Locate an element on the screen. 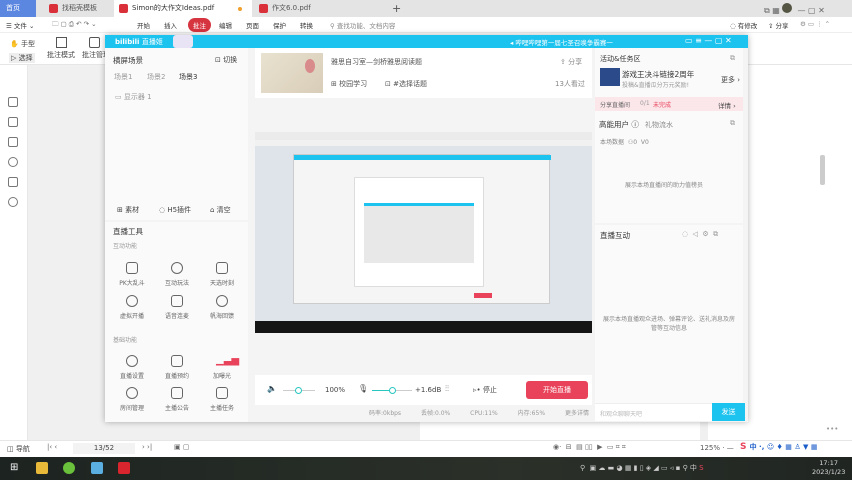 The width and height of the screenshot is (852, 480). system-tray: ⚲ ▣ ☁ ▬ ◕ ▦ ▮ ▯ ◈ ◢ ▭ ◃ ▪ ⚲ 中 S is located at coordinates (642, 468).